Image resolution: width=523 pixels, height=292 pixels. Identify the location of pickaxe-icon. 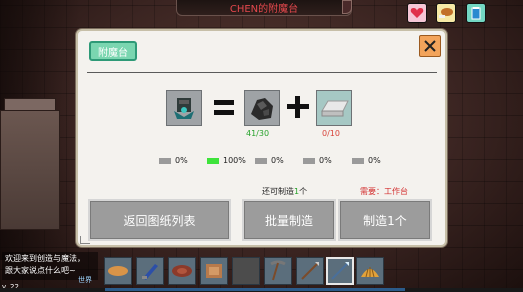
(278, 270).